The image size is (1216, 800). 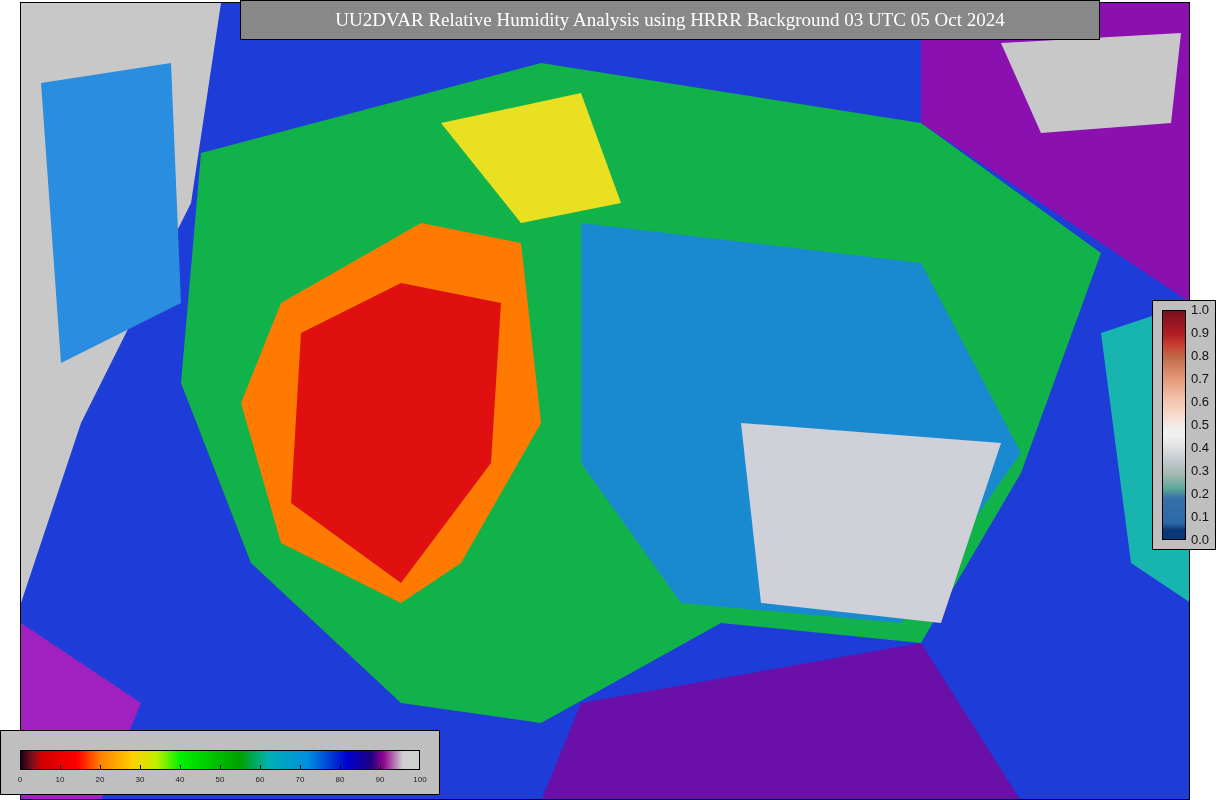 What do you see at coordinates (1200, 494) in the screenshot?
I see `tick-label: 0.2` at bounding box center [1200, 494].